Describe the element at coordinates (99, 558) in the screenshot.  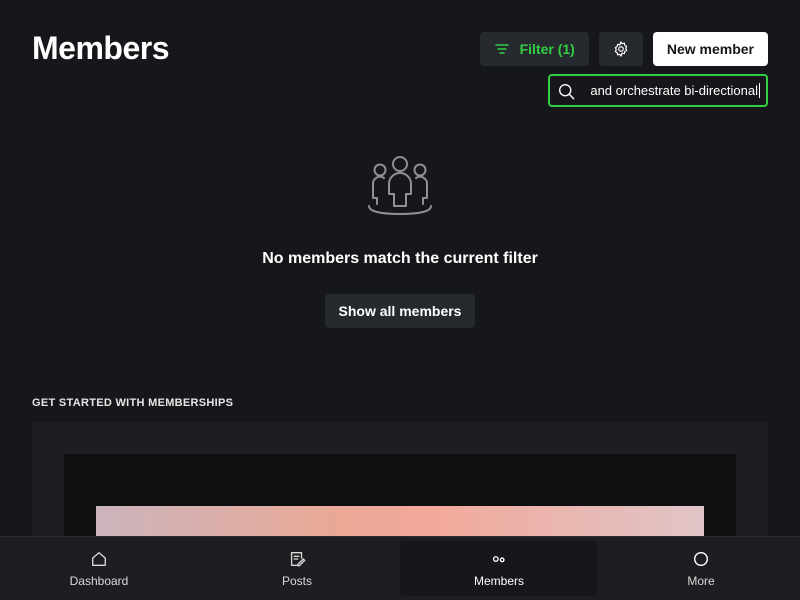
I see `home-icon` at that location.